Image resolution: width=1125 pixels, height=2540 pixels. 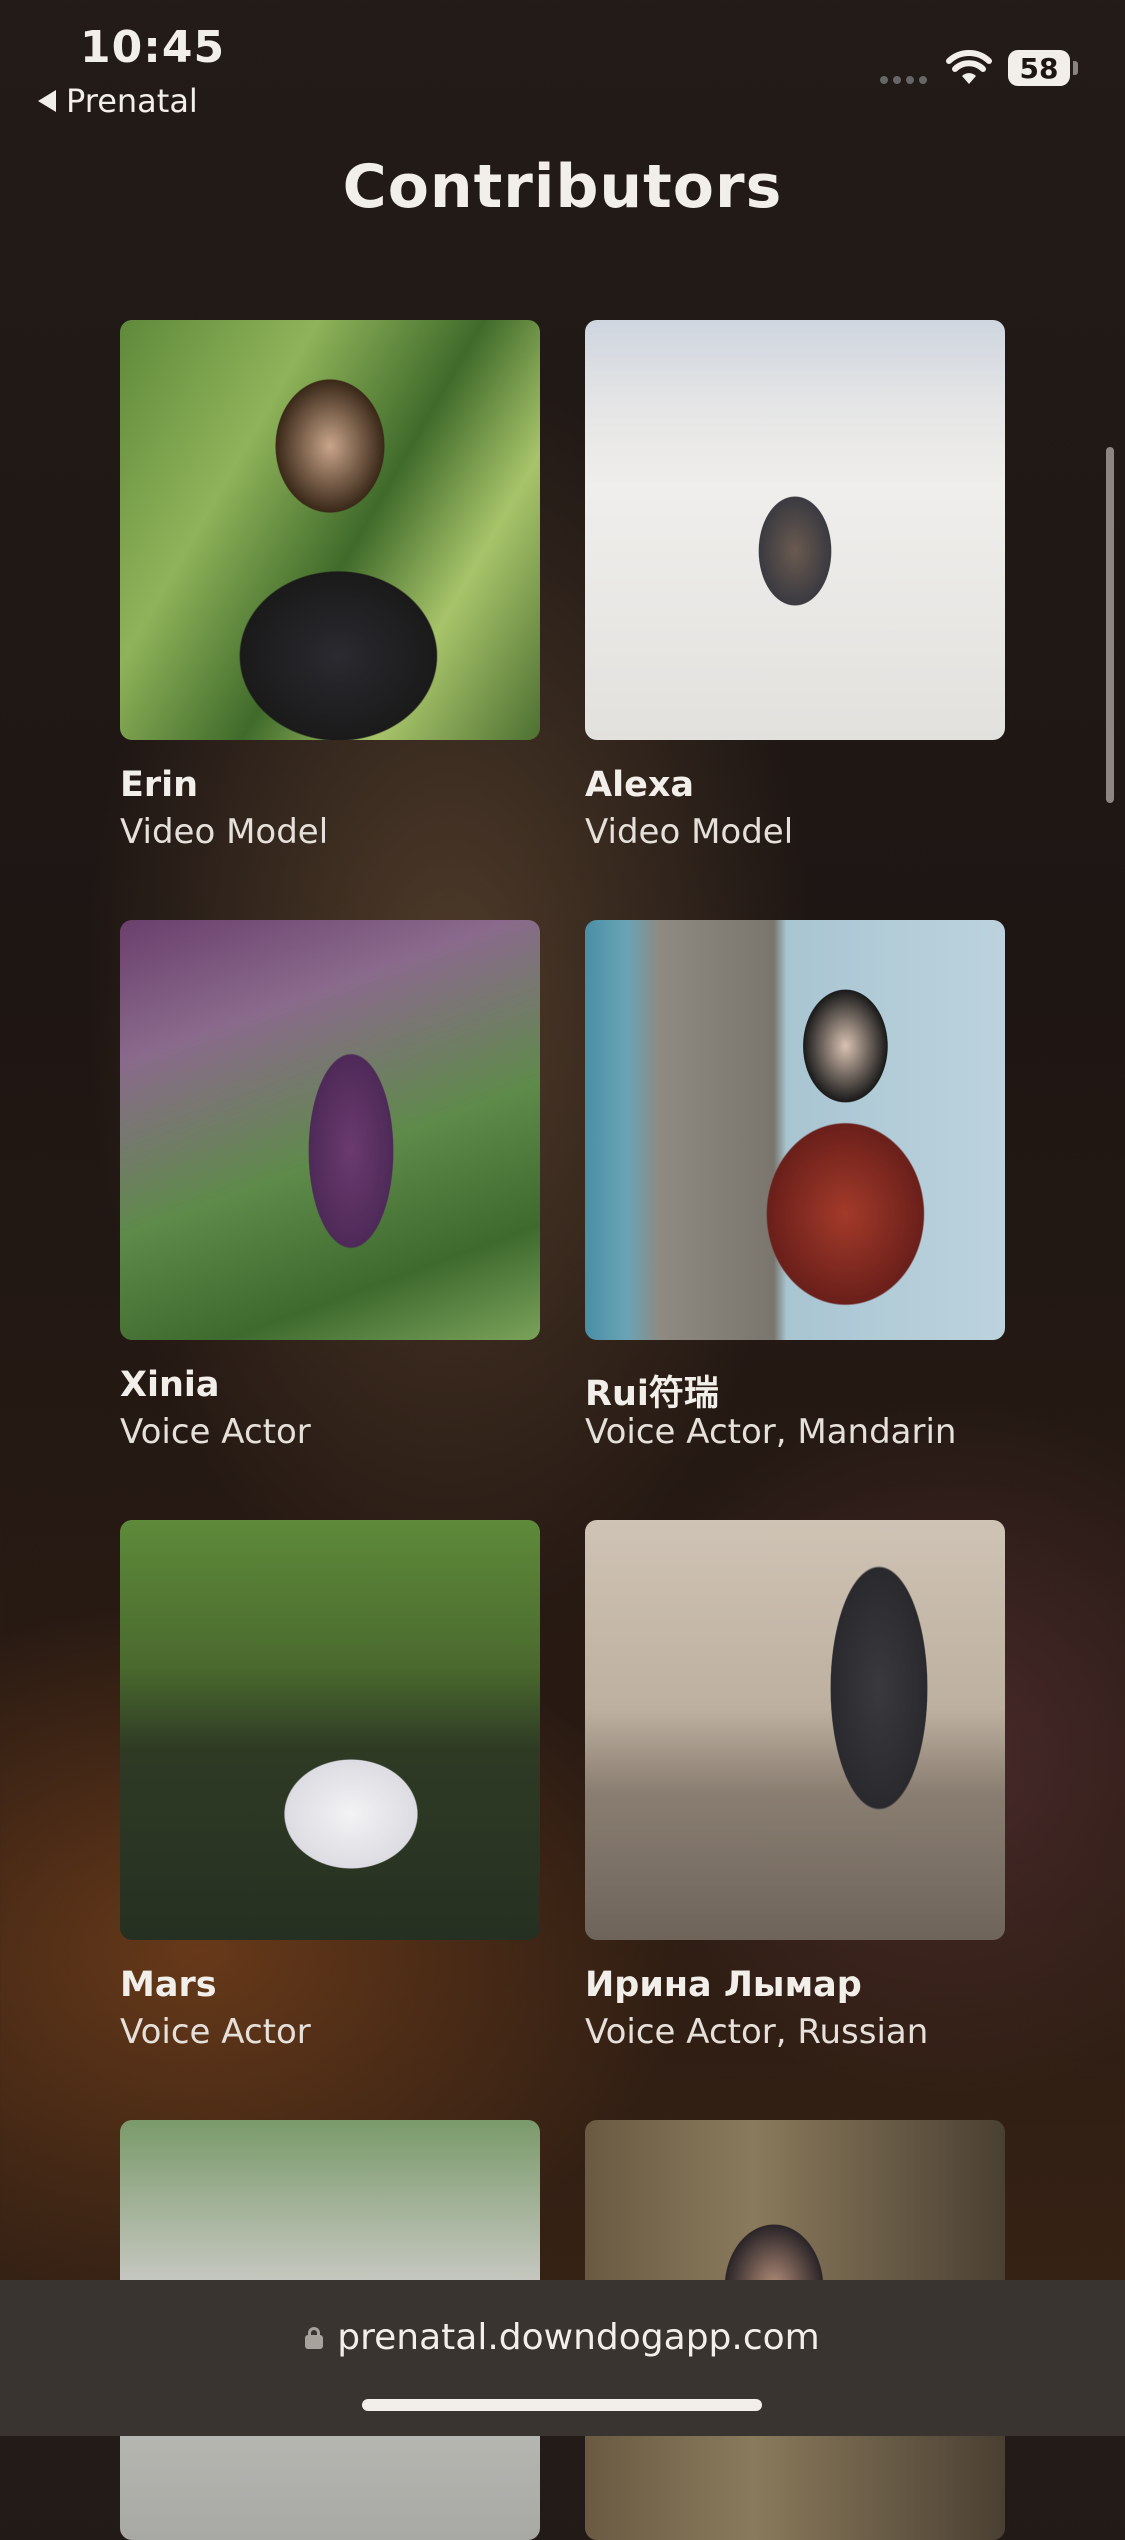 I want to click on battery-icon: 58, so click(x=1039, y=68).